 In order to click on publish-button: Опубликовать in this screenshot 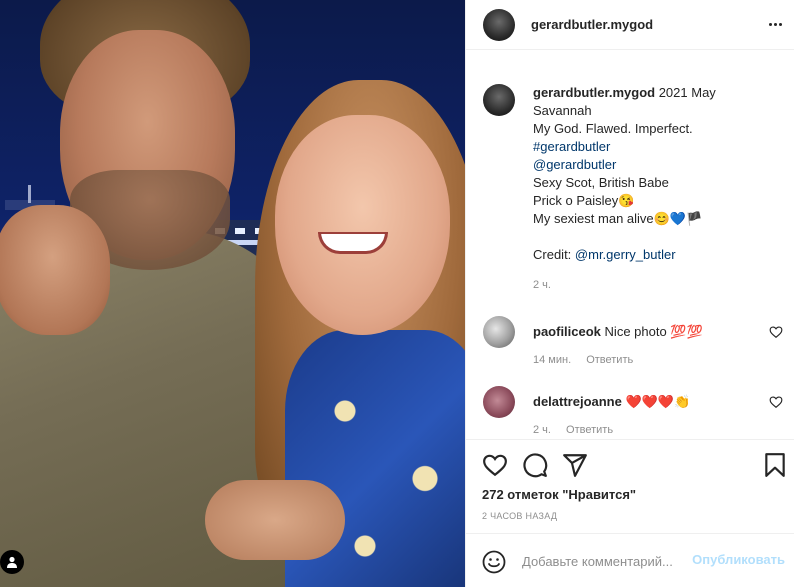, I will do `click(738, 559)`.